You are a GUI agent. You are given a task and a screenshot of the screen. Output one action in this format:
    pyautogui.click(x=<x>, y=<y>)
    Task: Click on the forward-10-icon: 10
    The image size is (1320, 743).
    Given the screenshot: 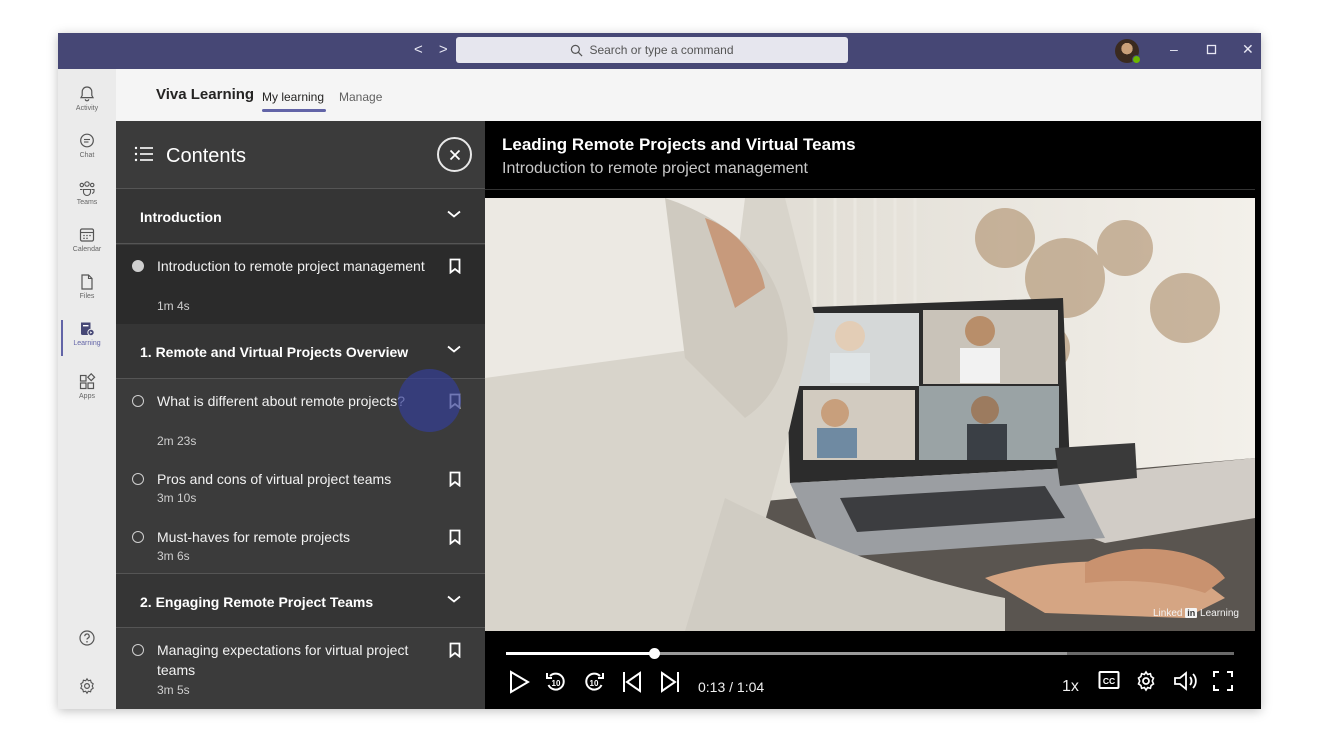 What is the action you would take?
    pyautogui.click(x=594, y=681)
    